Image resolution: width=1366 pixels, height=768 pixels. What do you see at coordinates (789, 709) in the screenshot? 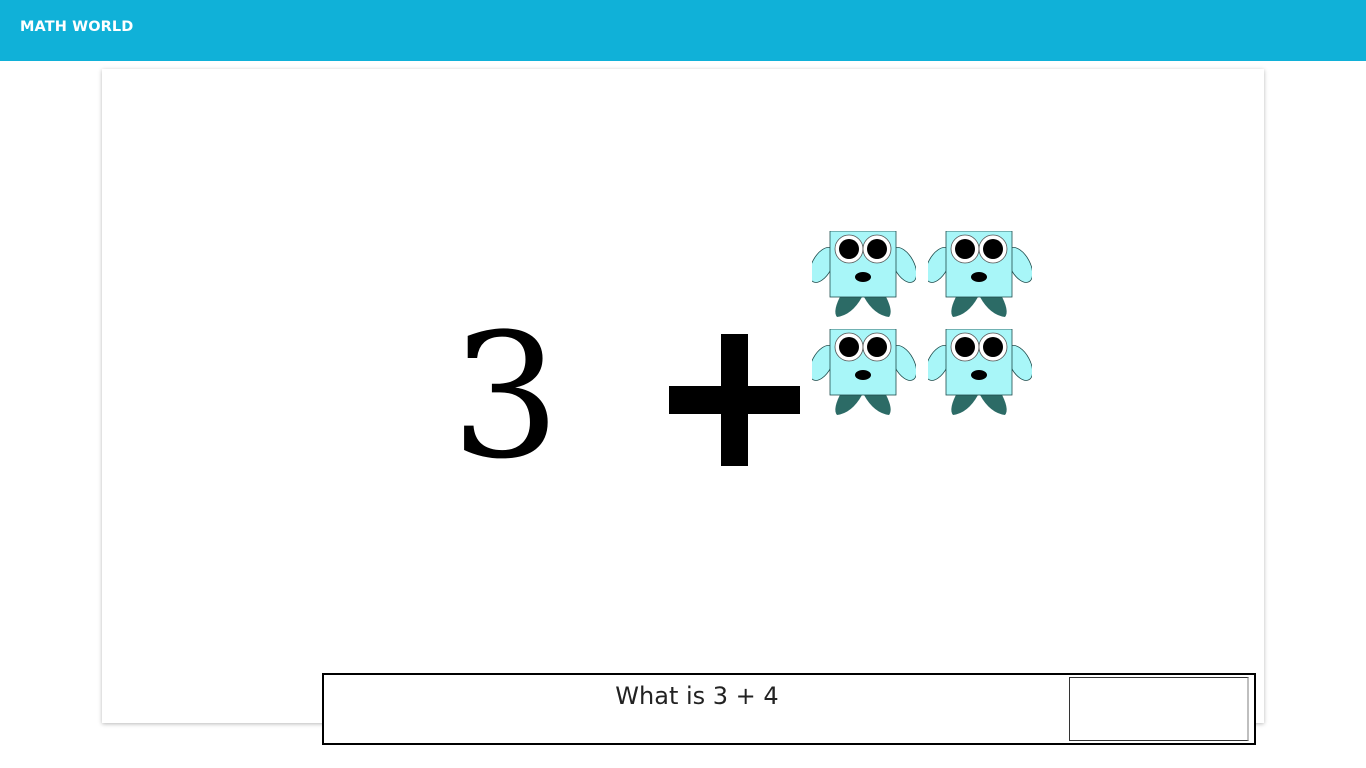
I see `answer-row: What is 3 + 4` at bounding box center [789, 709].